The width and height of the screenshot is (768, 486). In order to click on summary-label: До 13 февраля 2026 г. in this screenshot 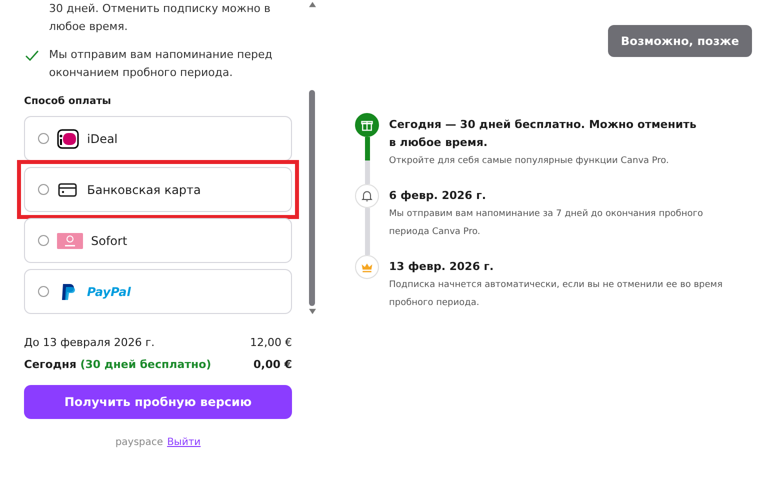, I will do `click(89, 342)`.